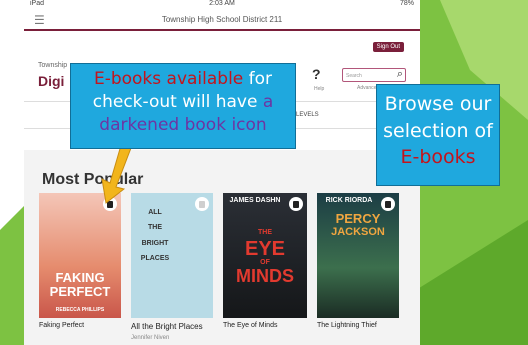  Describe the element at coordinates (53, 65) in the screenshot. I see `brand-subtitle: Township` at that location.